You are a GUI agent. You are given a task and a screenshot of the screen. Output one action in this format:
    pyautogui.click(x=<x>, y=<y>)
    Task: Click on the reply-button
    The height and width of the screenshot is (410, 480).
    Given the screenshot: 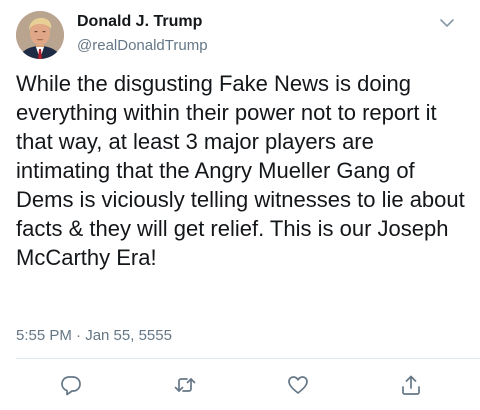 What is the action you would take?
    pyautogui.click(x=71, y=385)
    